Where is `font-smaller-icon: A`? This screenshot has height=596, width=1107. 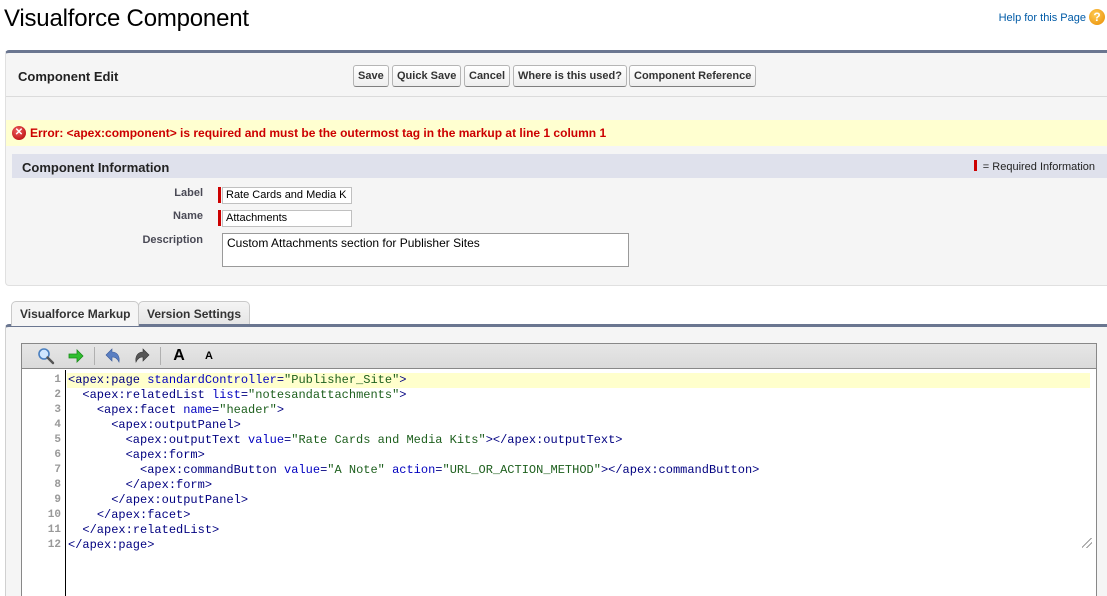 font-smaller-icon: A is located at coordinates (209, 356).